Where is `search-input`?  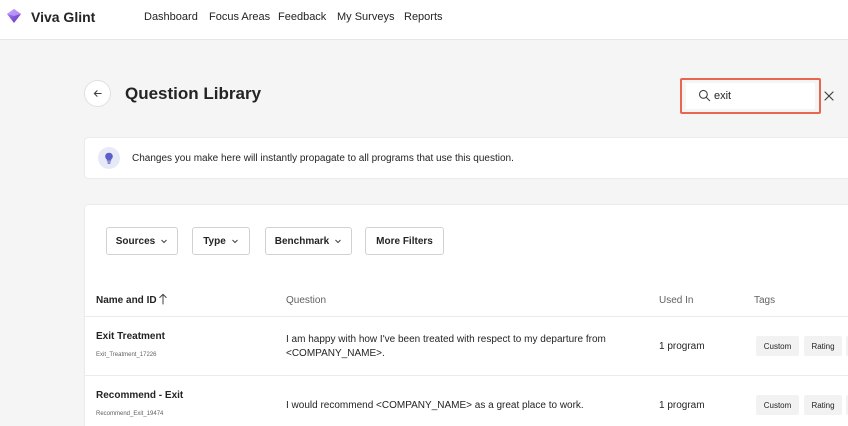 search-input is located at coordinates (761, 96).